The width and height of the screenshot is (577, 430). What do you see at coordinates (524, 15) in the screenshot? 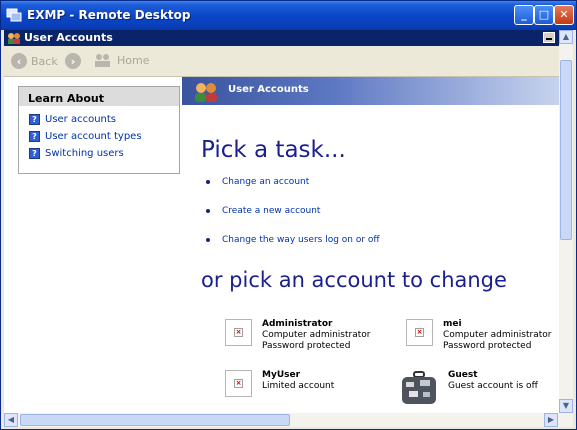
I see `minimize-button: _` at bounding box center [524, 15].